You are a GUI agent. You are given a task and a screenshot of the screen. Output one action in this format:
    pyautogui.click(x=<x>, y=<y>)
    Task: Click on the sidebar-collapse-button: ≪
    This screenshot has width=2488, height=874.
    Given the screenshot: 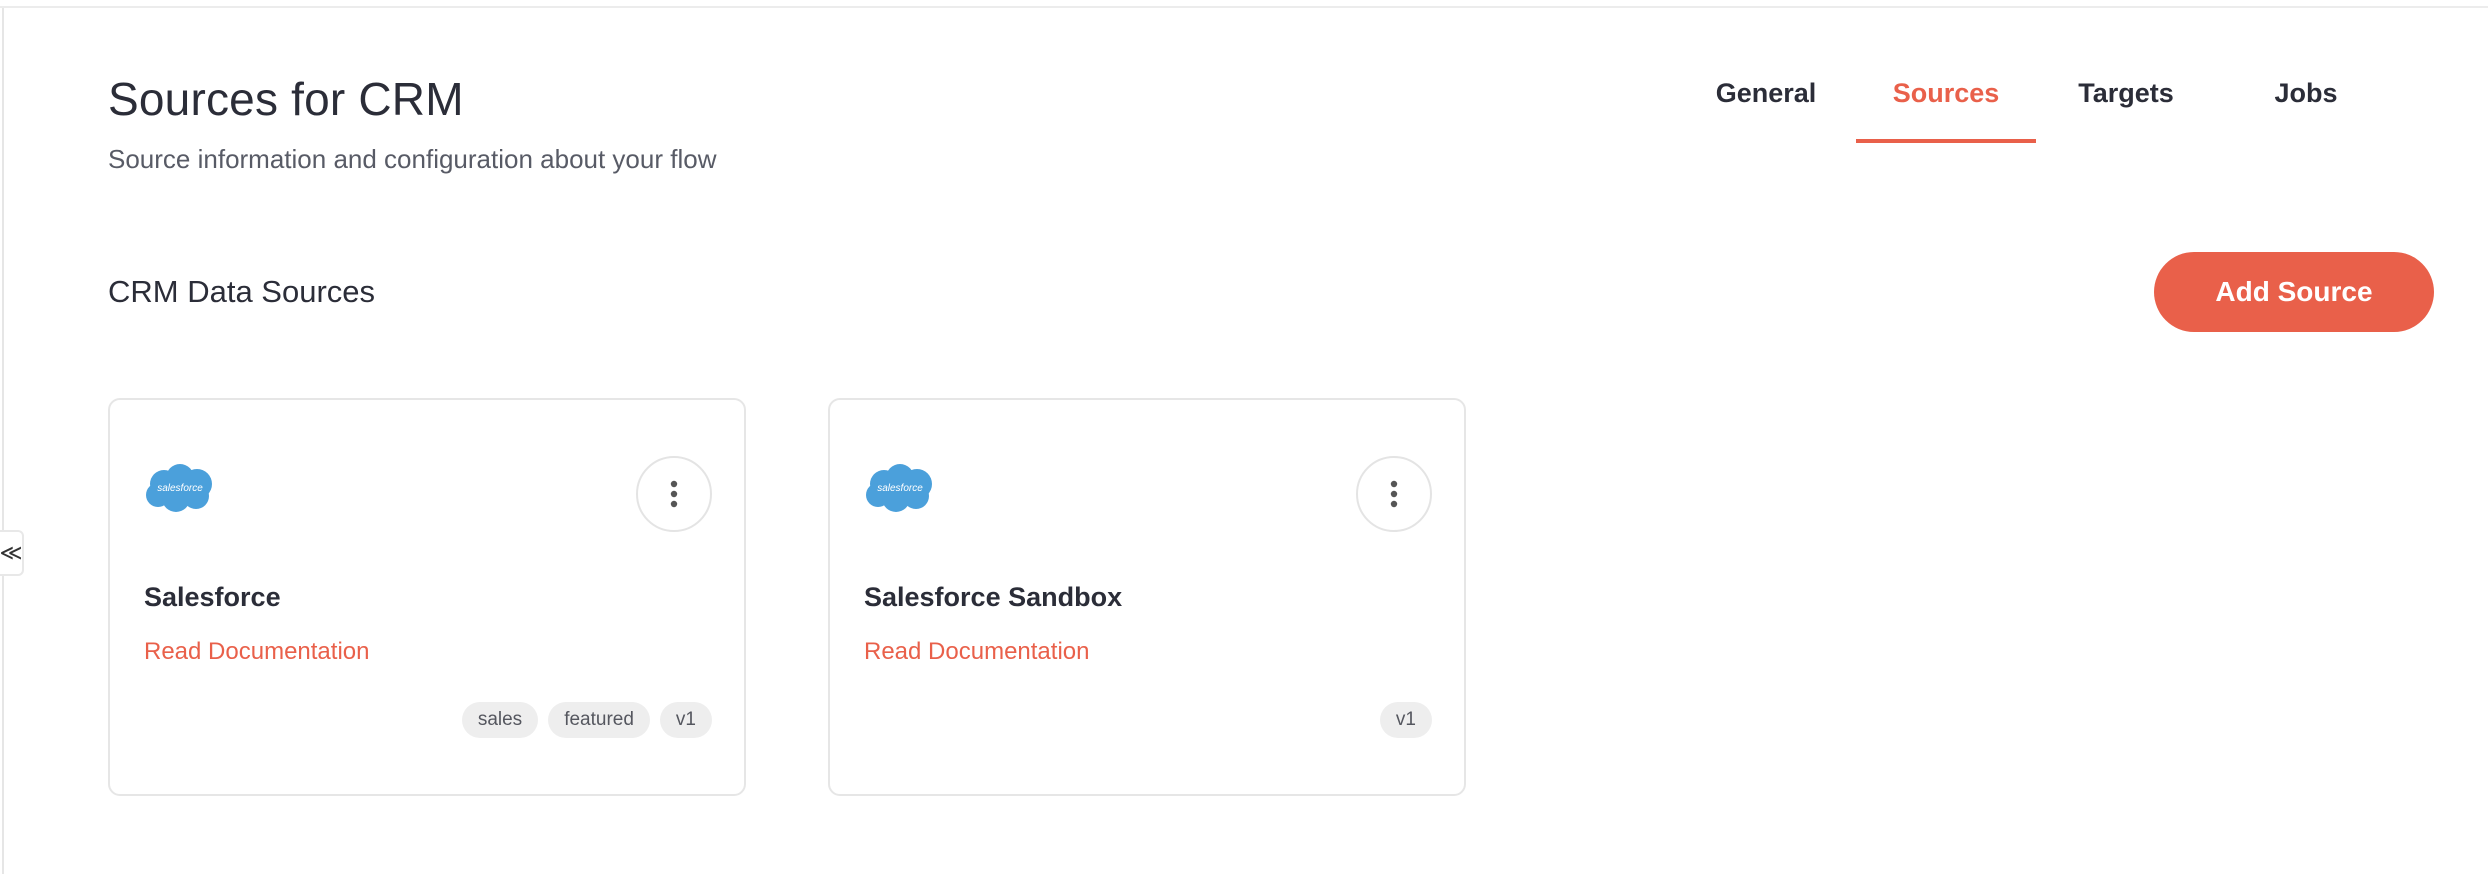 What is the action you would take?
    pyautogui.click(x=12, y=553)
    